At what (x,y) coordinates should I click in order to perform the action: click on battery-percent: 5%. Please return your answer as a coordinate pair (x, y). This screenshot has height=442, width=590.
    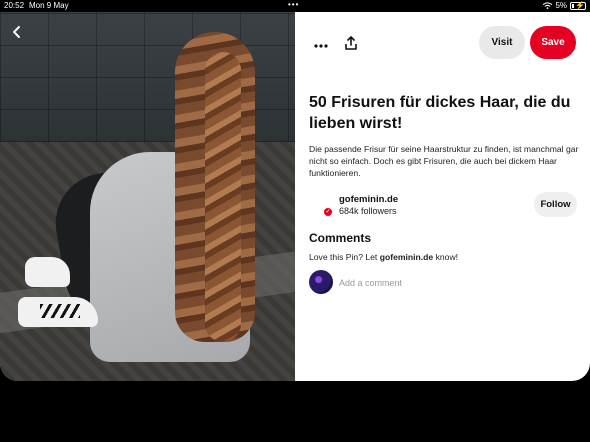
    Looking at the image, I should click on (561, 5).